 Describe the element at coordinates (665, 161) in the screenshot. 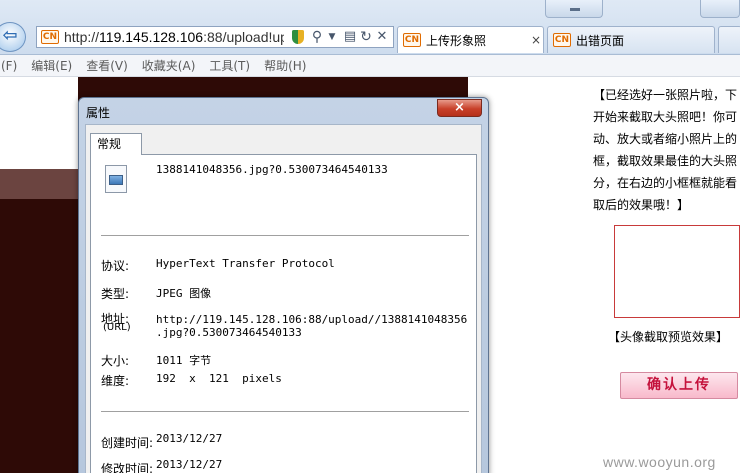

I see `instruction-line: 框，截取效果最佳的大头照` at that location.